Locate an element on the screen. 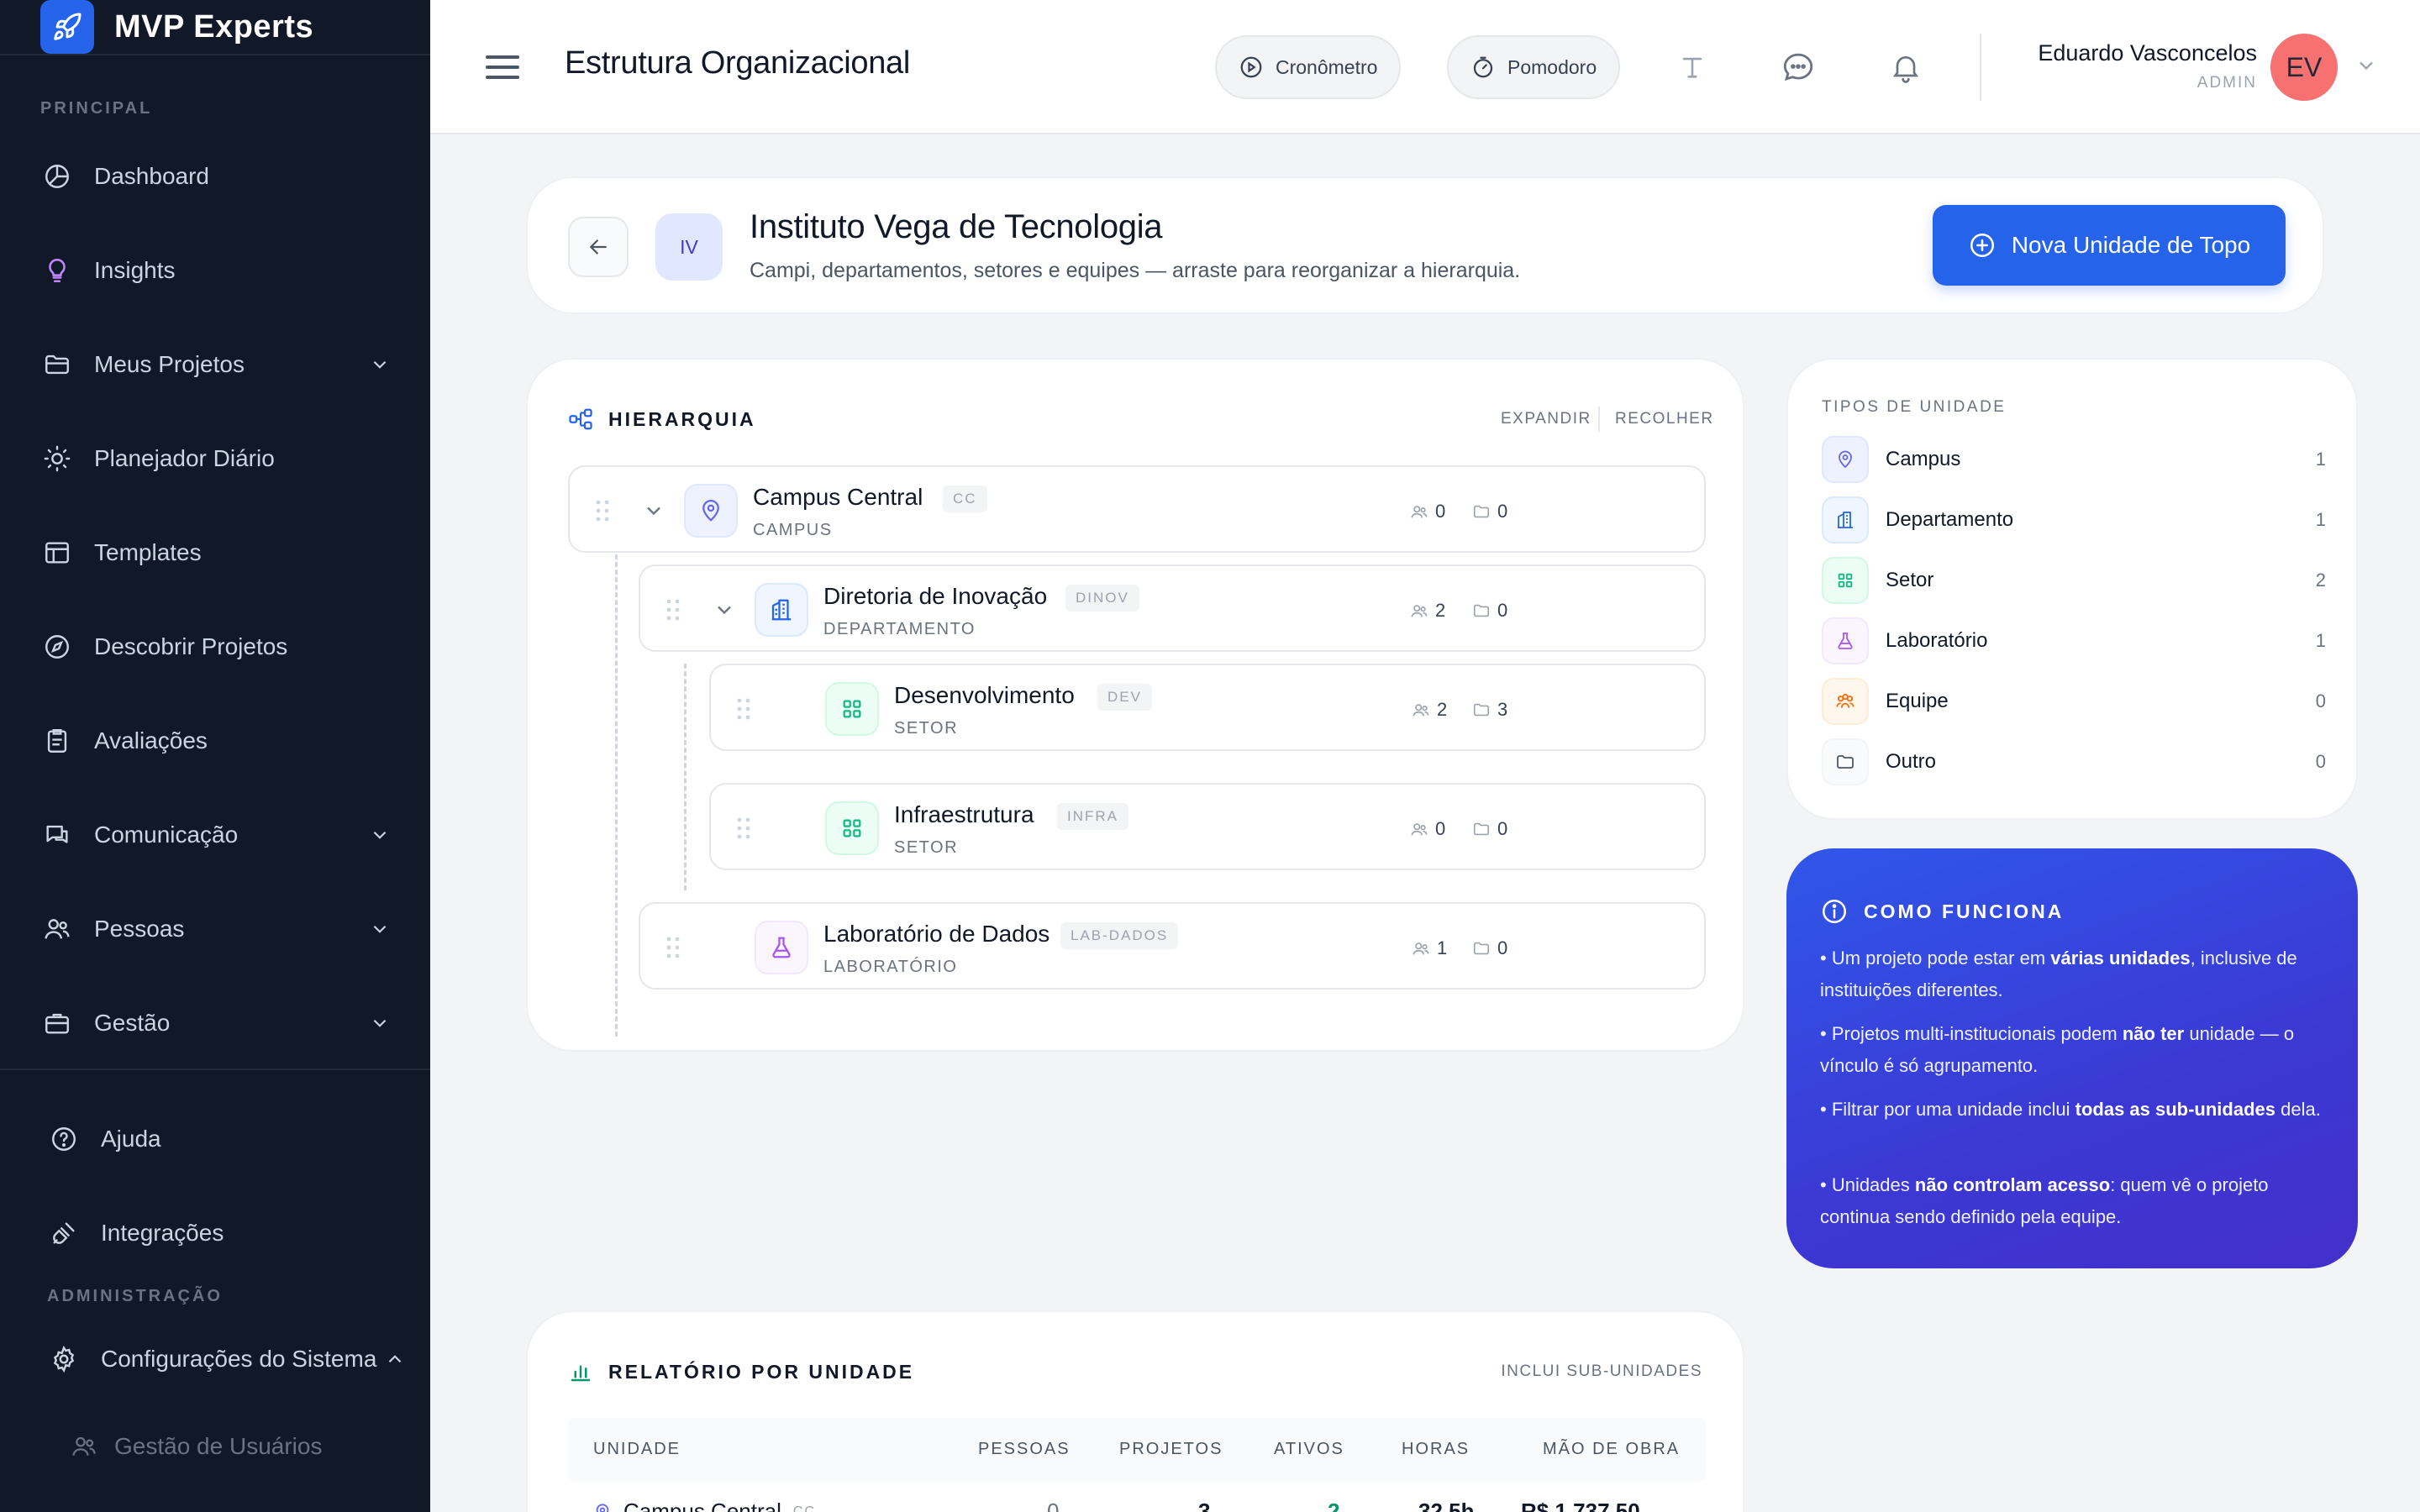 The width and height of the screenshot is (2420, 1512). sidebar-item-configuracoes: Configurações do Sistema is located at coordinates (227, 1359).